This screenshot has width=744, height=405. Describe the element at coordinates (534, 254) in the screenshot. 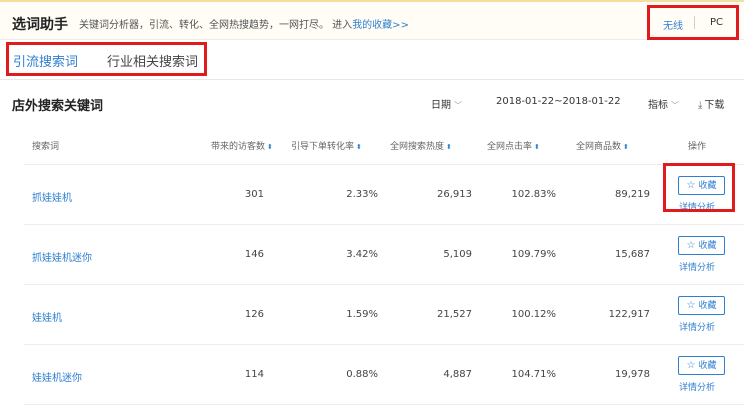

I see `ctr-cell: 109.79%` at that location.